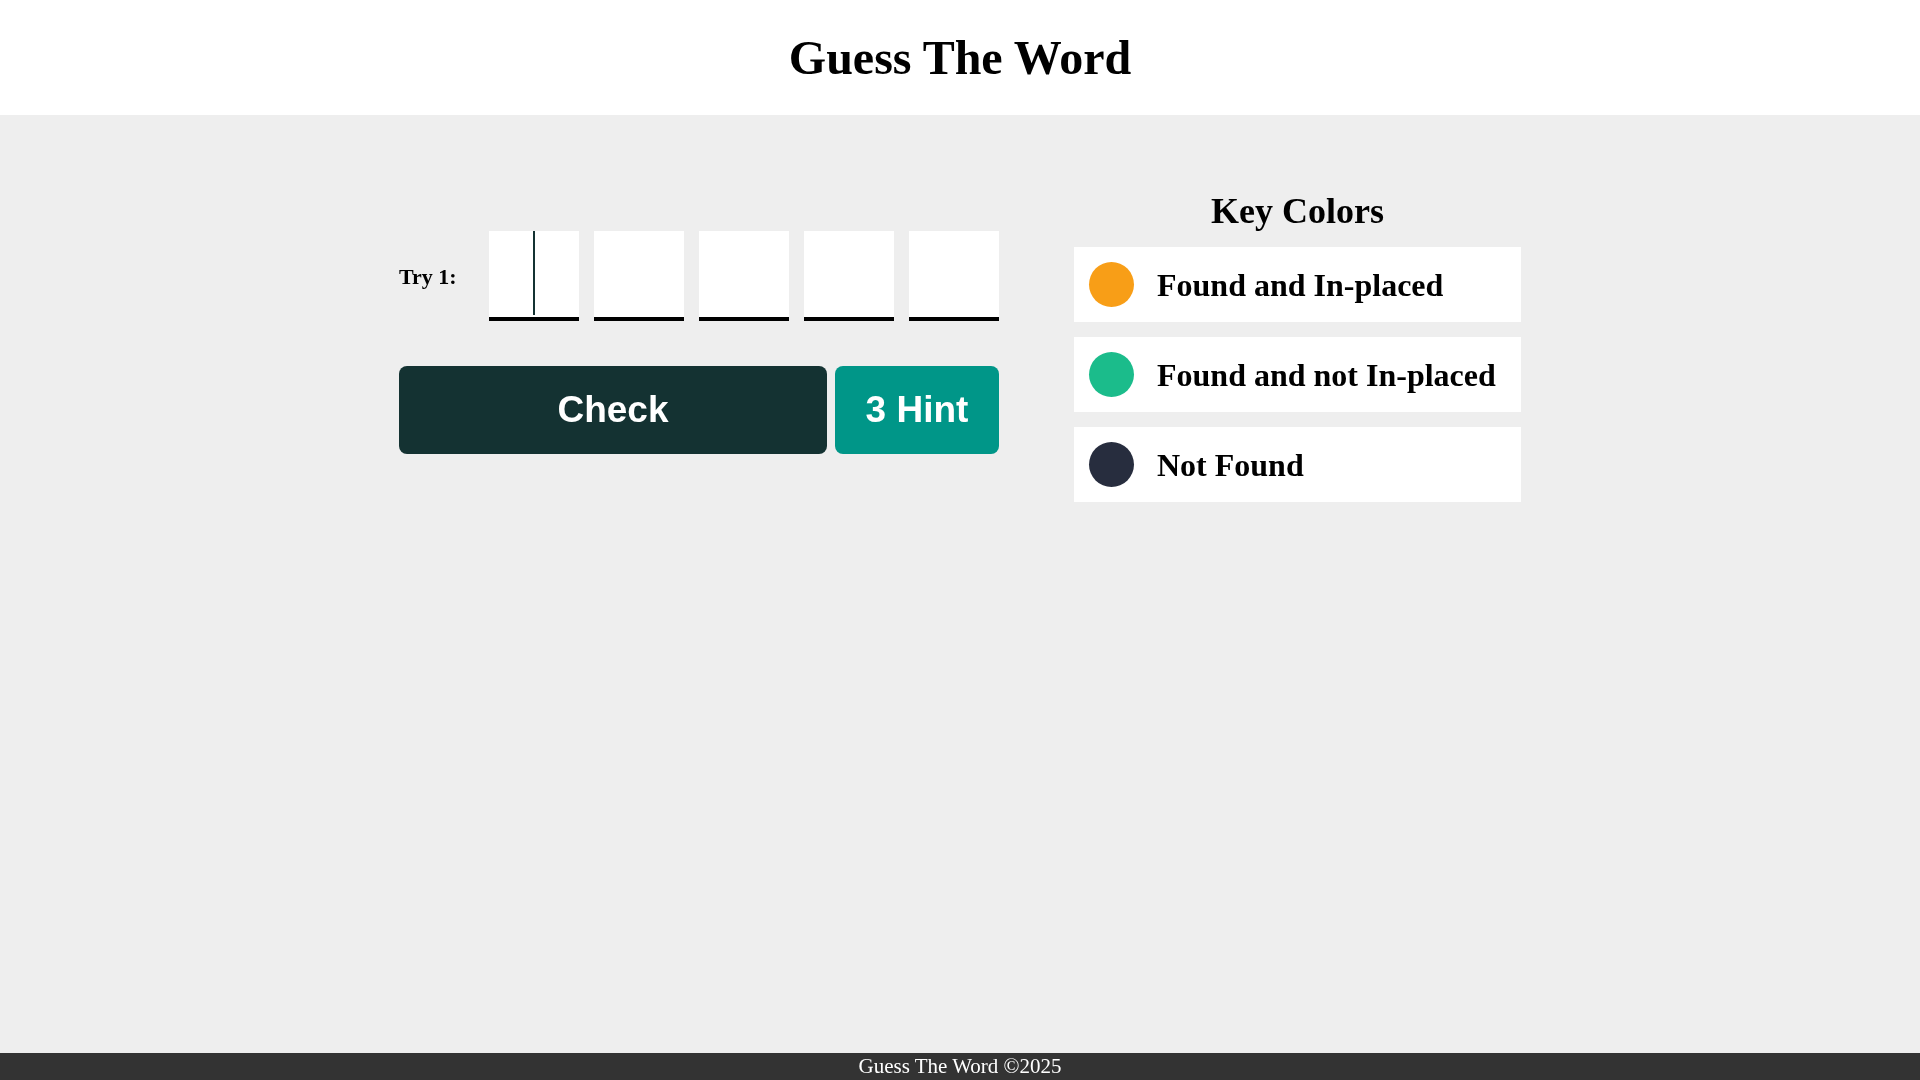  I want to click on footer-text: Guess The Word ©2025, so click(960, 1066).